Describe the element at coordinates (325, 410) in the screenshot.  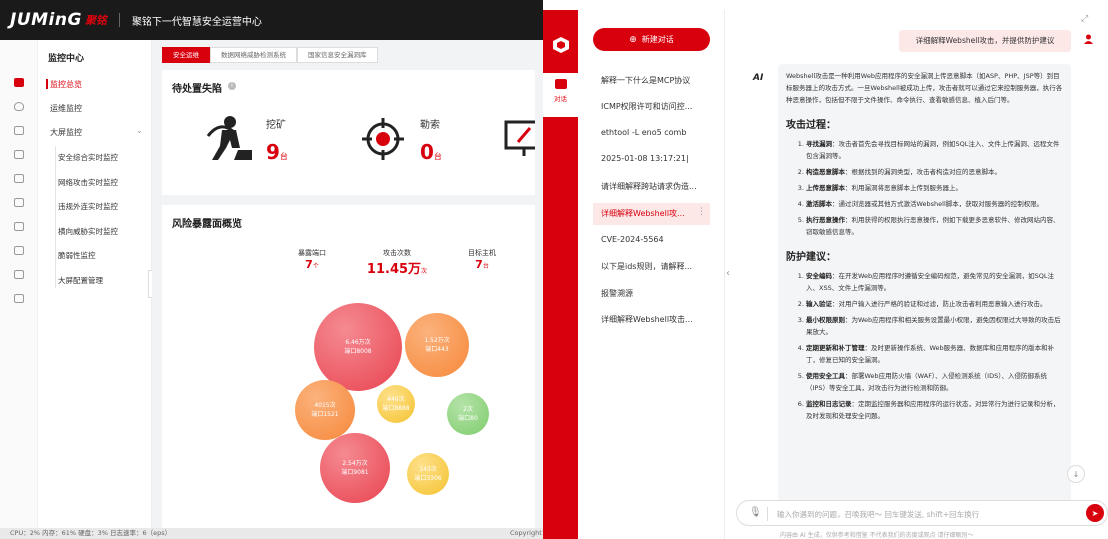
I see `bubble-port: 4015次 端口1521` at that location.